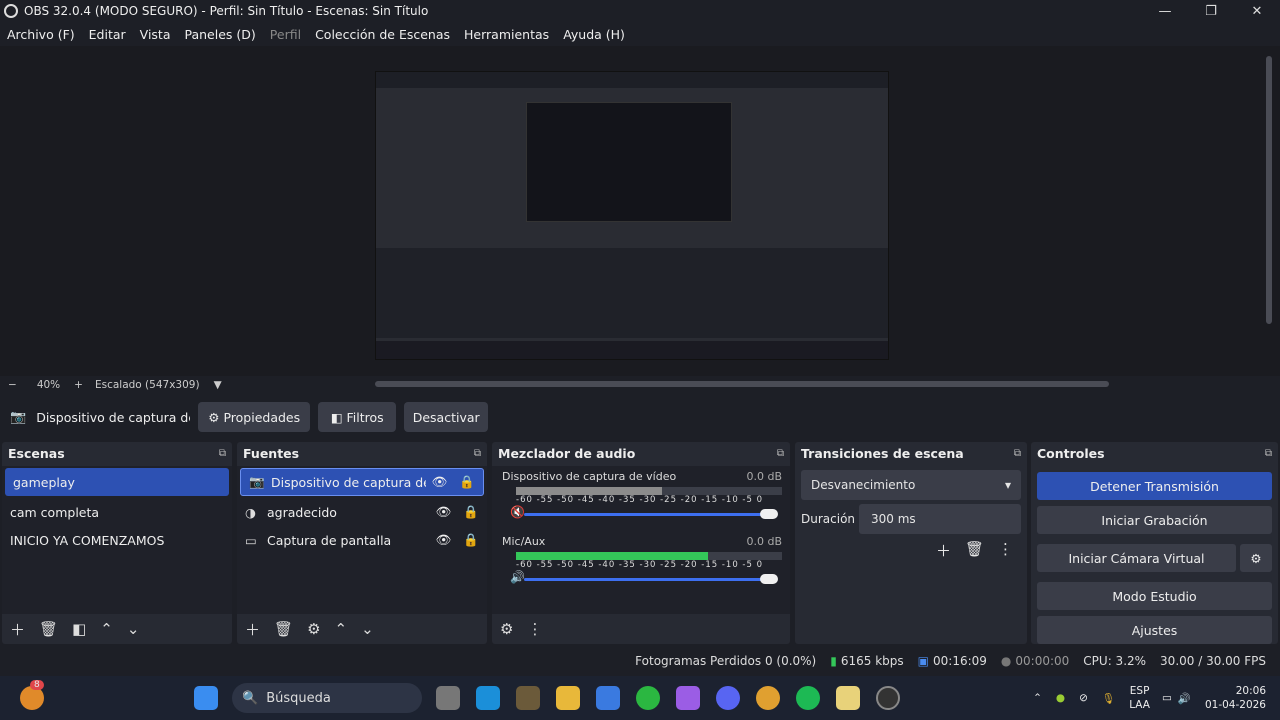  What do you see at coordinates (646, 578) in the screenshot?
I see `volume-slider: 🔊` at bounding box center [646, 578].